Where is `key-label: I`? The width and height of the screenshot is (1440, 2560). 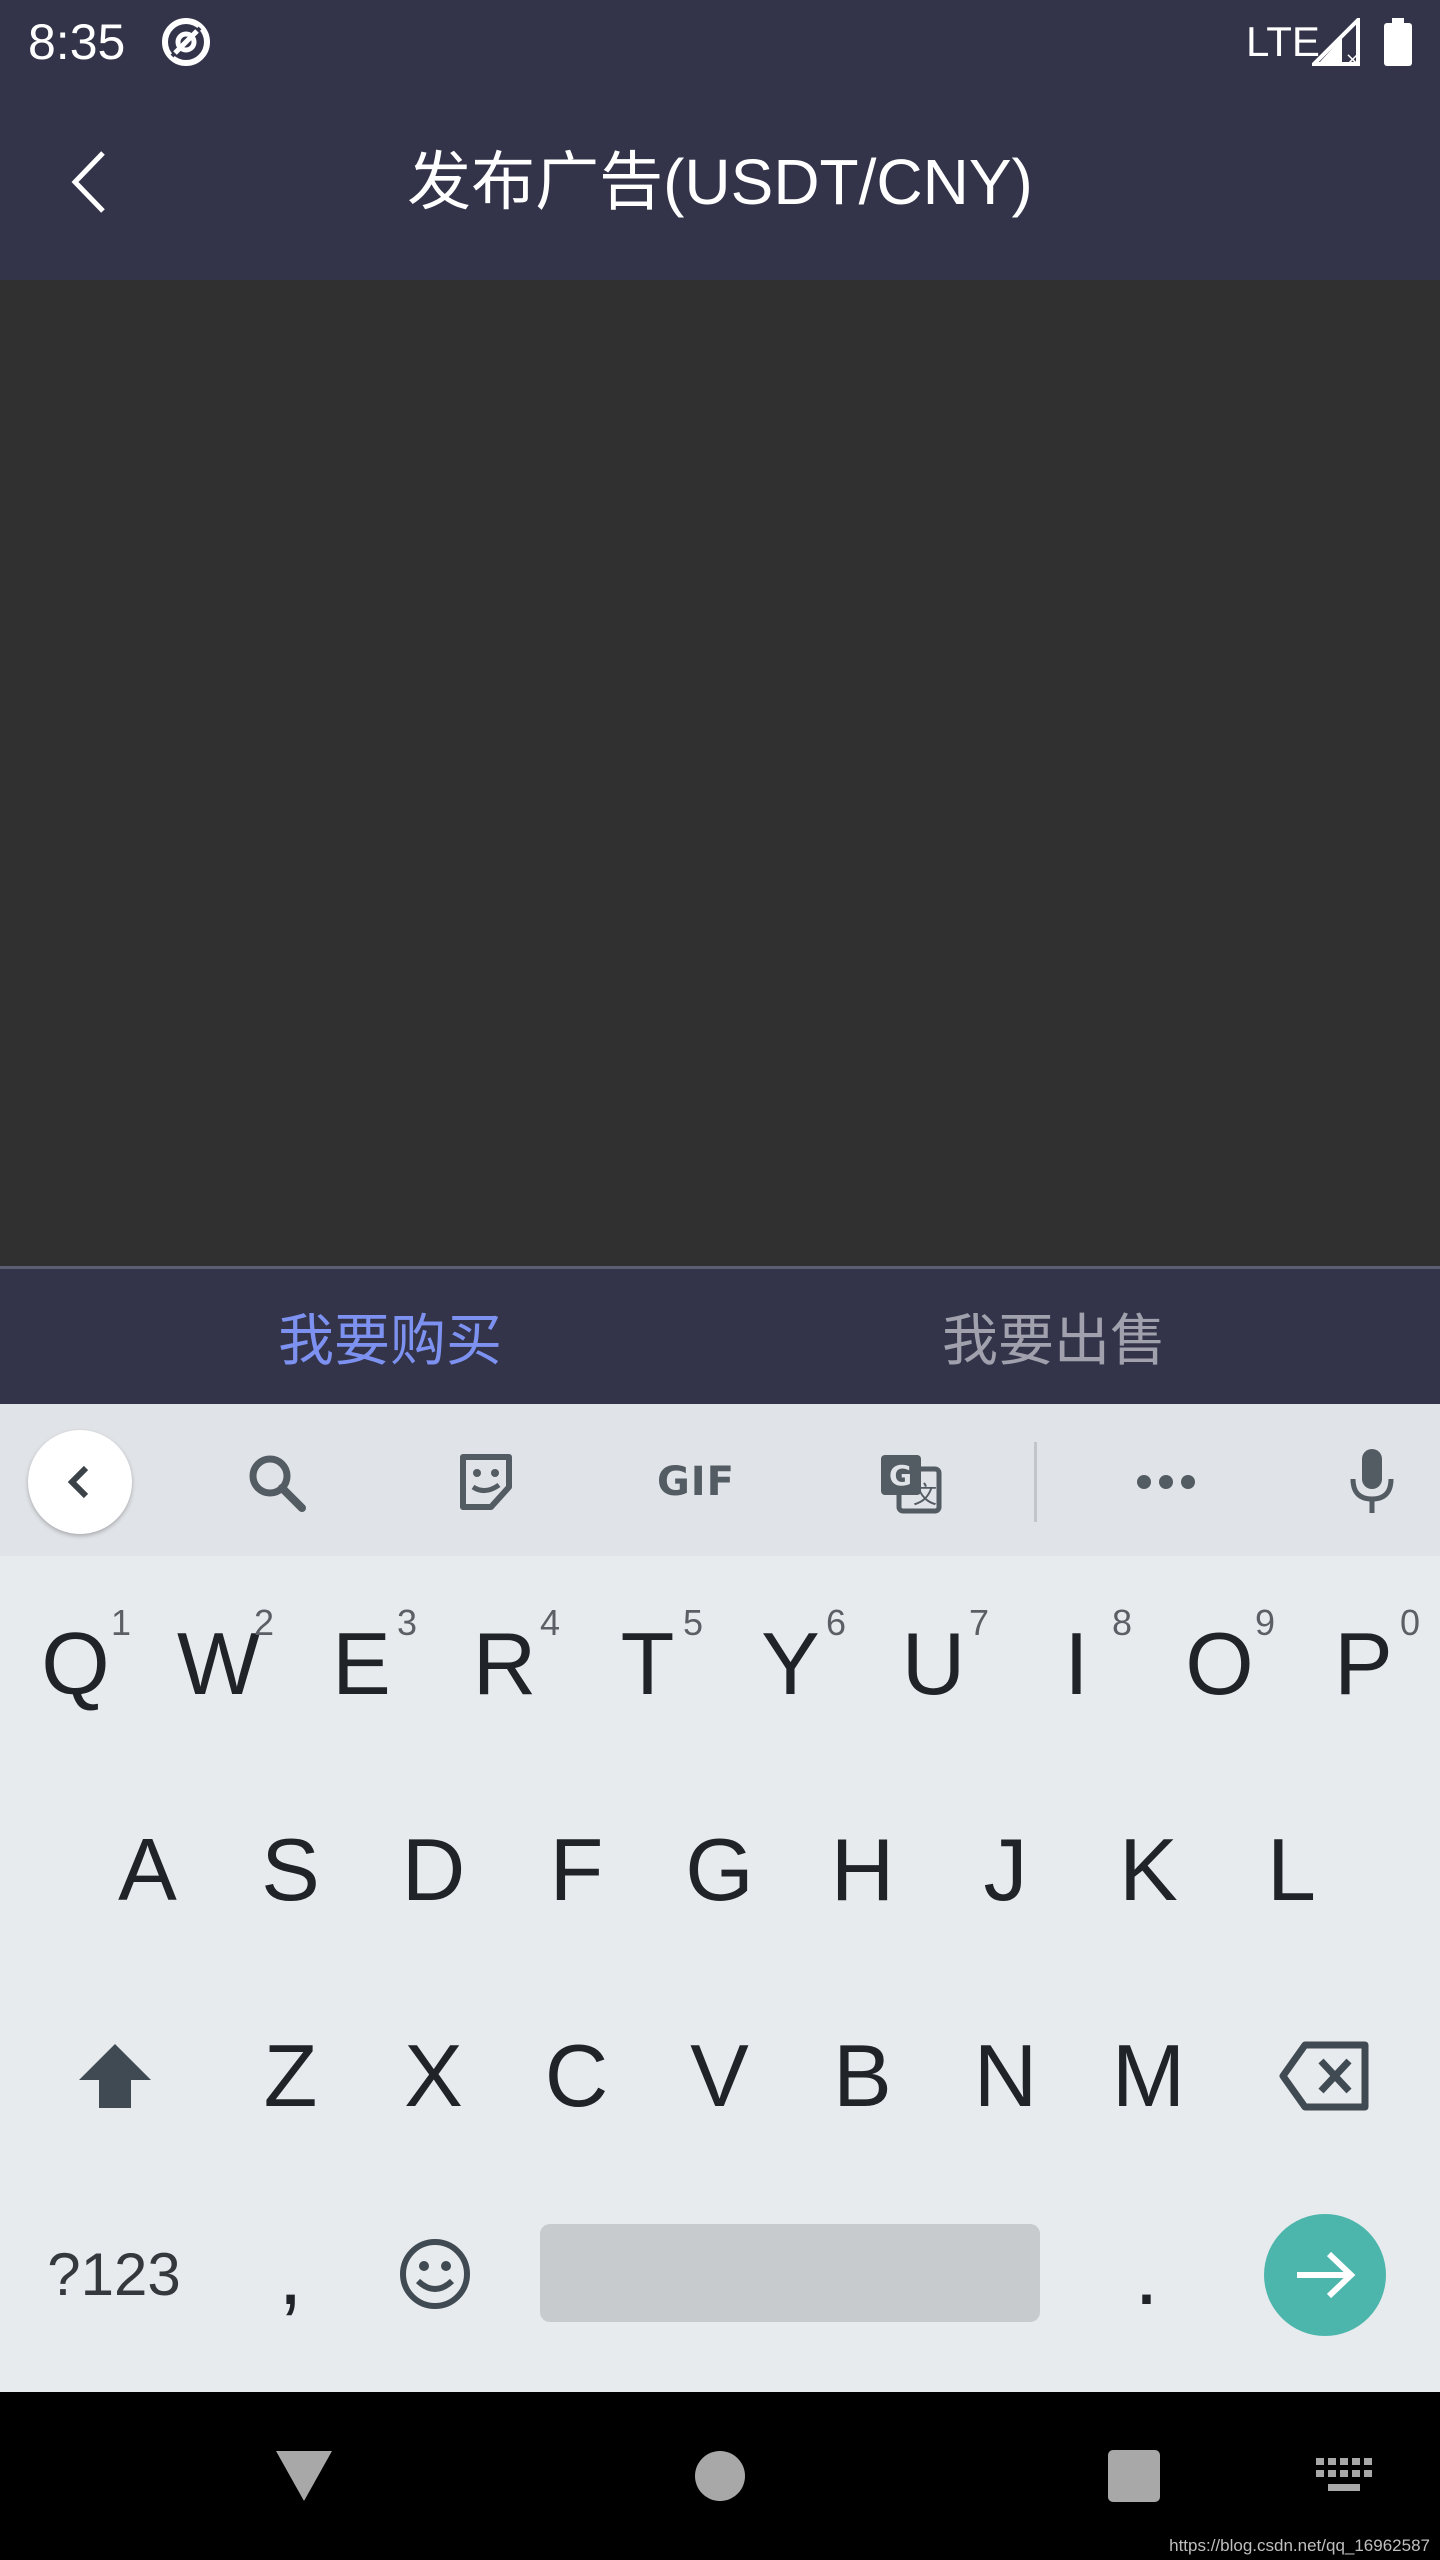 key-label: I is located at coordinates (1076, 1663).